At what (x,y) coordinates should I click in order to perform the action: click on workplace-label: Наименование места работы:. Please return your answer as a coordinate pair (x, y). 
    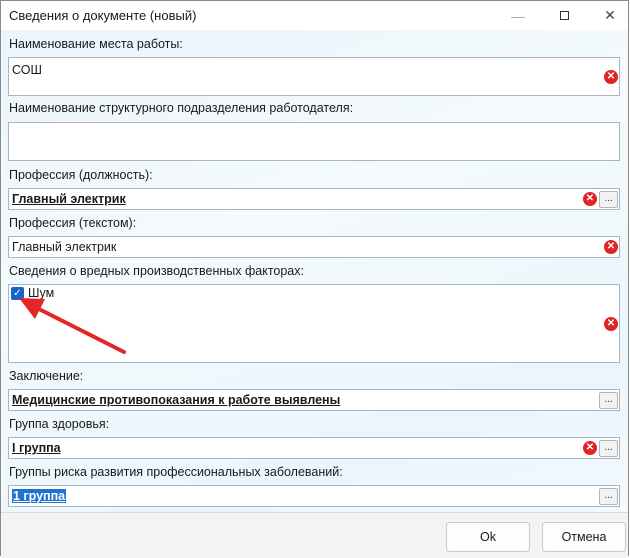
    Looking at the image, I should click on (96, 44).